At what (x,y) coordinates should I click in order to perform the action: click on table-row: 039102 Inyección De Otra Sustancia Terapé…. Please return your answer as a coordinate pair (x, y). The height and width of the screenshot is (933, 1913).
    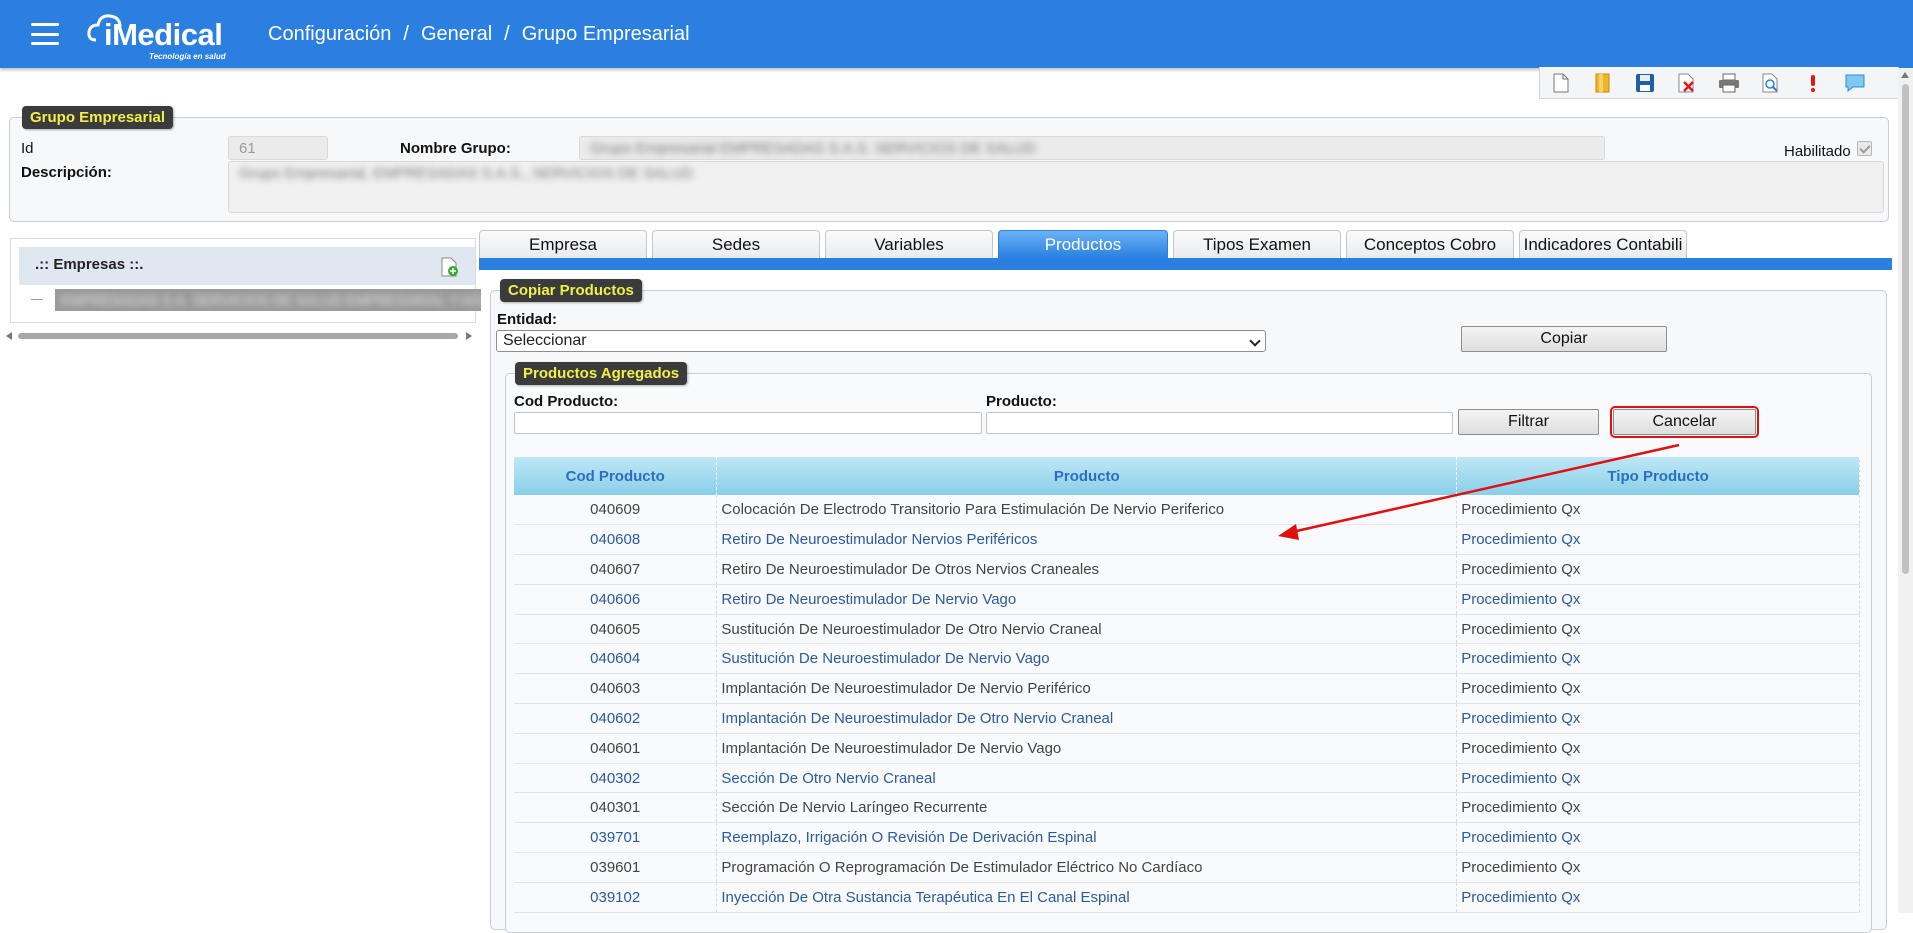
    Looking at the image, I should click on (1187, 897).